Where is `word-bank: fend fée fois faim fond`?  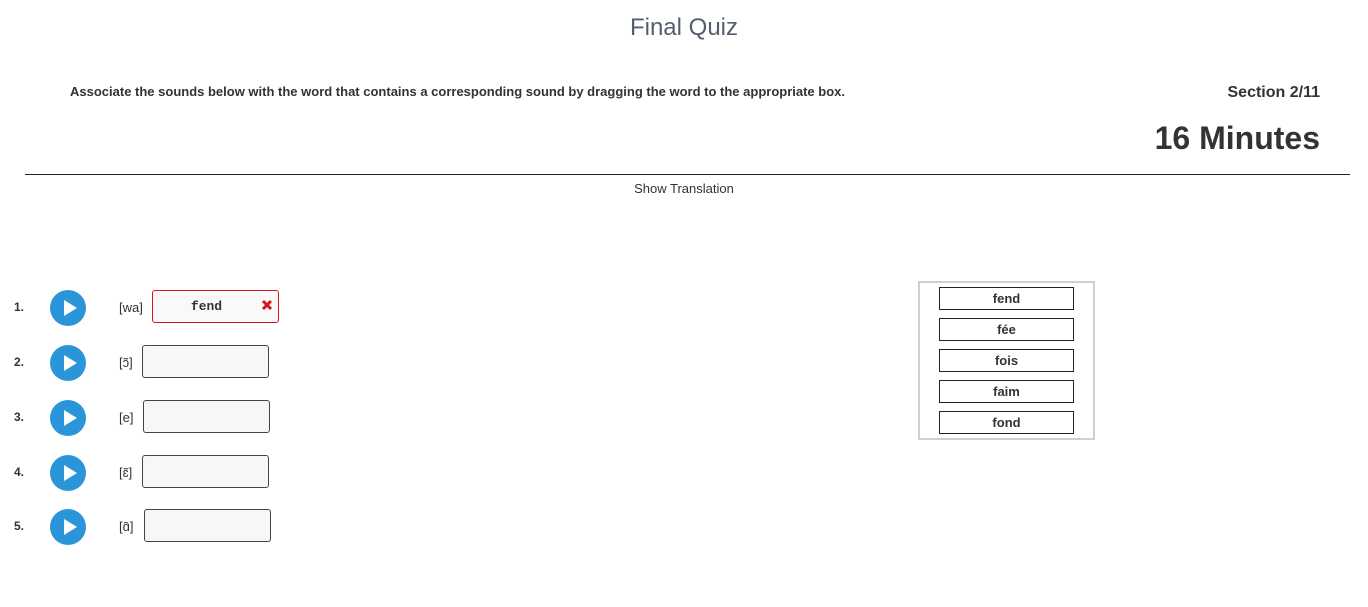 word-bank: fend fée fois faim fond is located at coordinates (1006, 360).